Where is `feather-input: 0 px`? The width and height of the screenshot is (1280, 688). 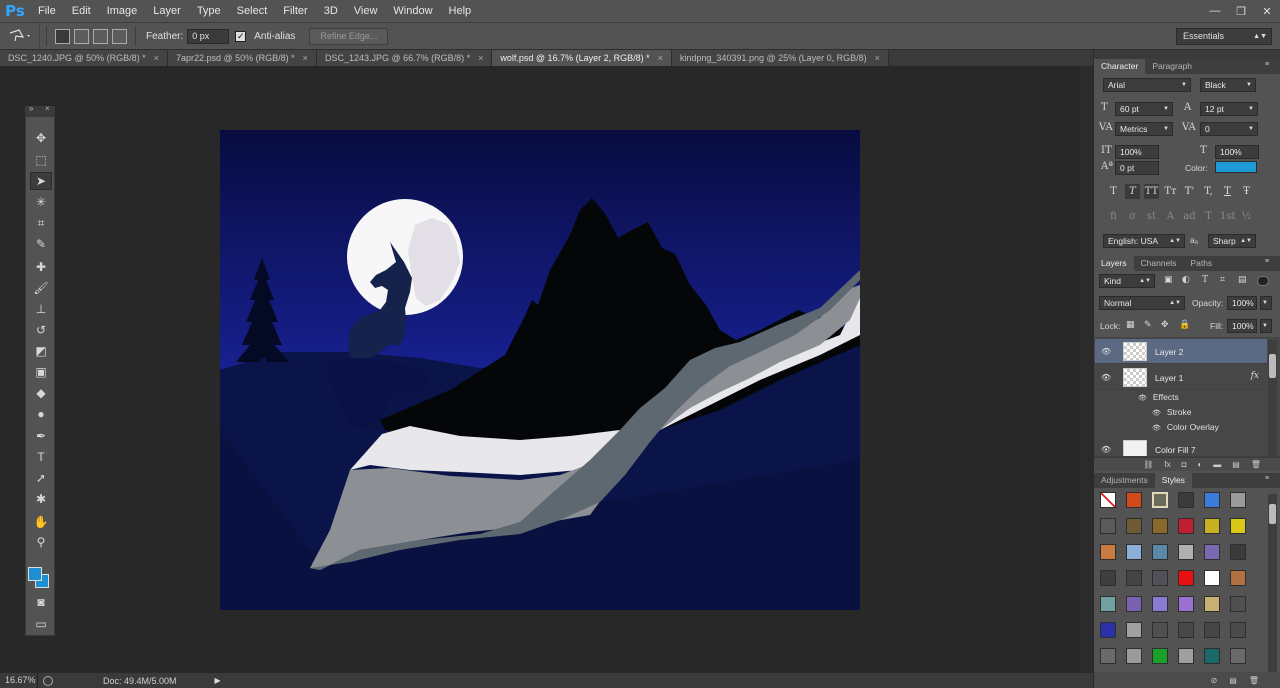
feather-input: 0 px is located at coordinates (208, 36).